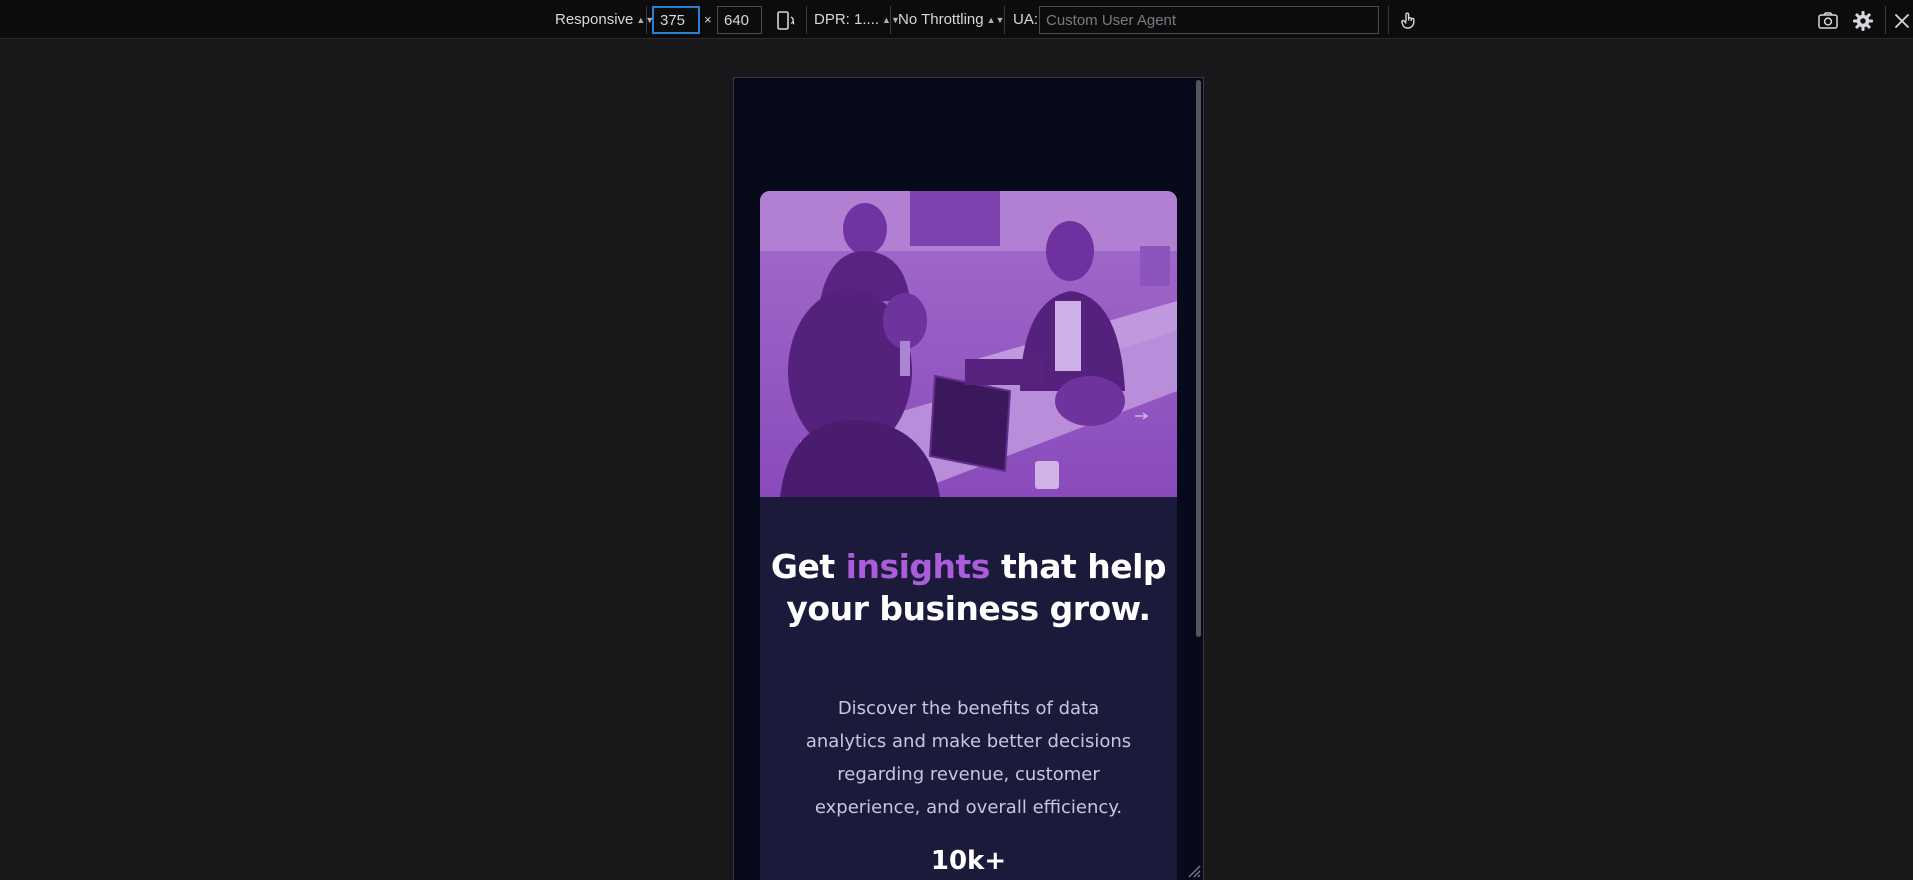 Image resolution: width=1913 pixels, height=880 pixels. What do you see at coordinates (676, 20) in the screenshot?
I see `viewport-width-input` at bounding box center [676, 20].